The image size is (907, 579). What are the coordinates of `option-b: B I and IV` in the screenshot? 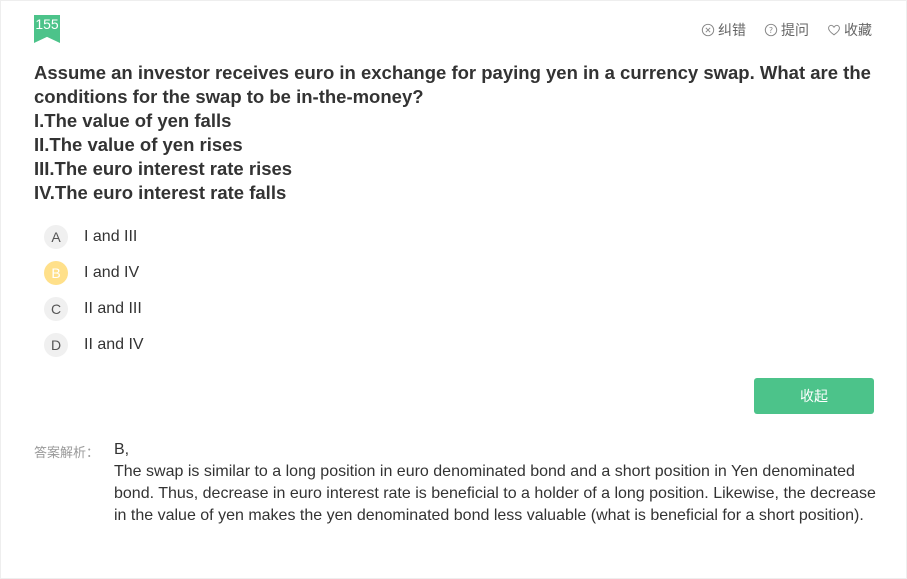 It's located at (94, 273).